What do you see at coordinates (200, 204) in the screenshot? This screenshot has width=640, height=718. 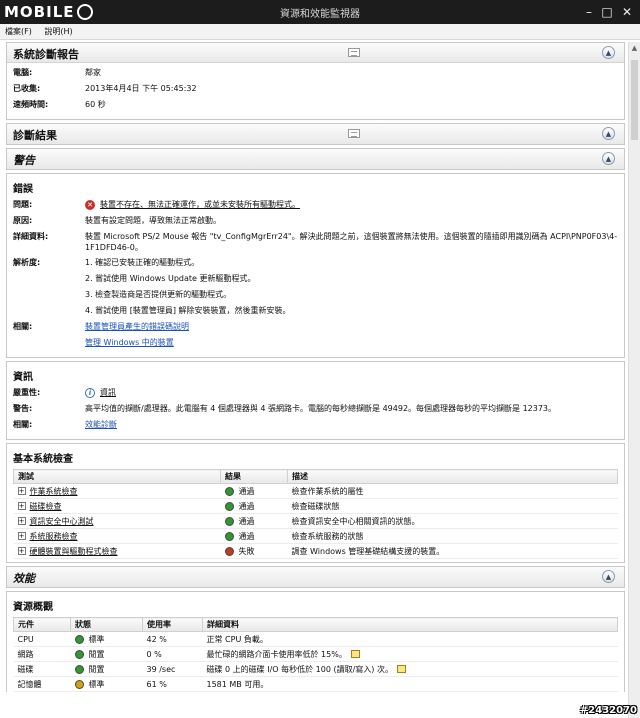 I see `symptom-text: 裝置不存在、無法正確運作，或並未安裝所有驅動程式。` at bounding box center [200, 204].